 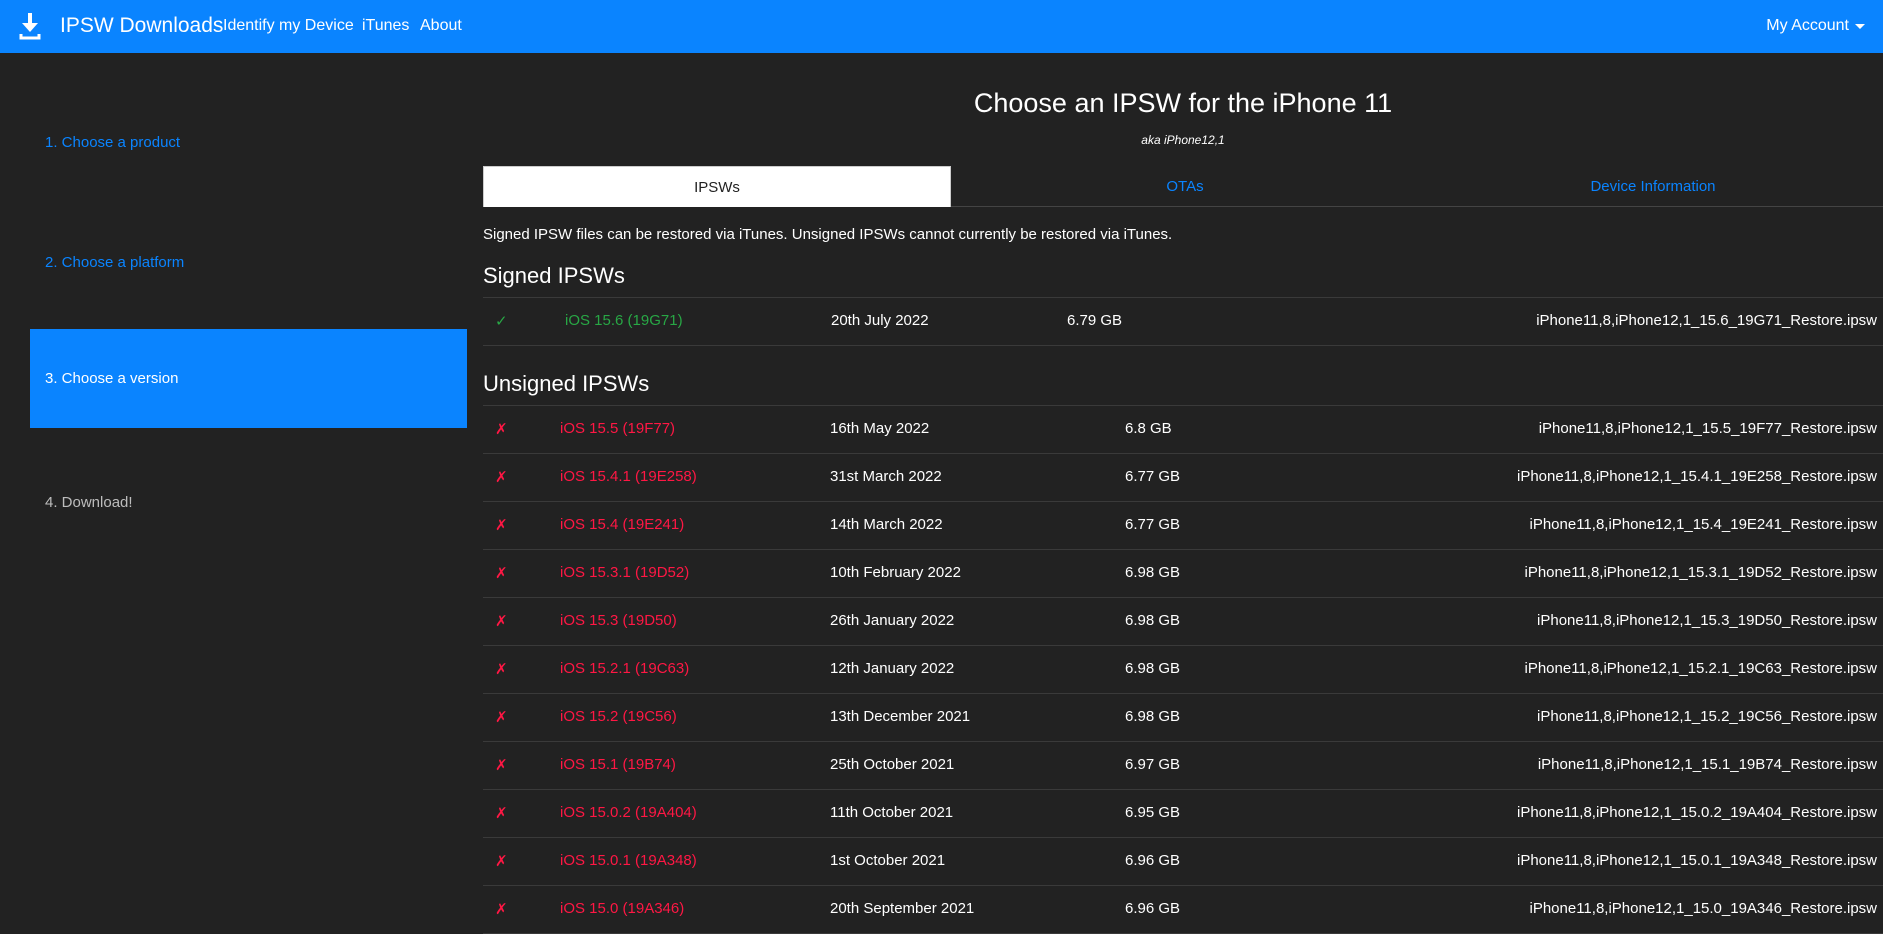 What do you see at coordinates (566, 383) in the screenshot?
I see `unsigned-section-title: Unsigned IPSWs` at bounding box center [566, 383].